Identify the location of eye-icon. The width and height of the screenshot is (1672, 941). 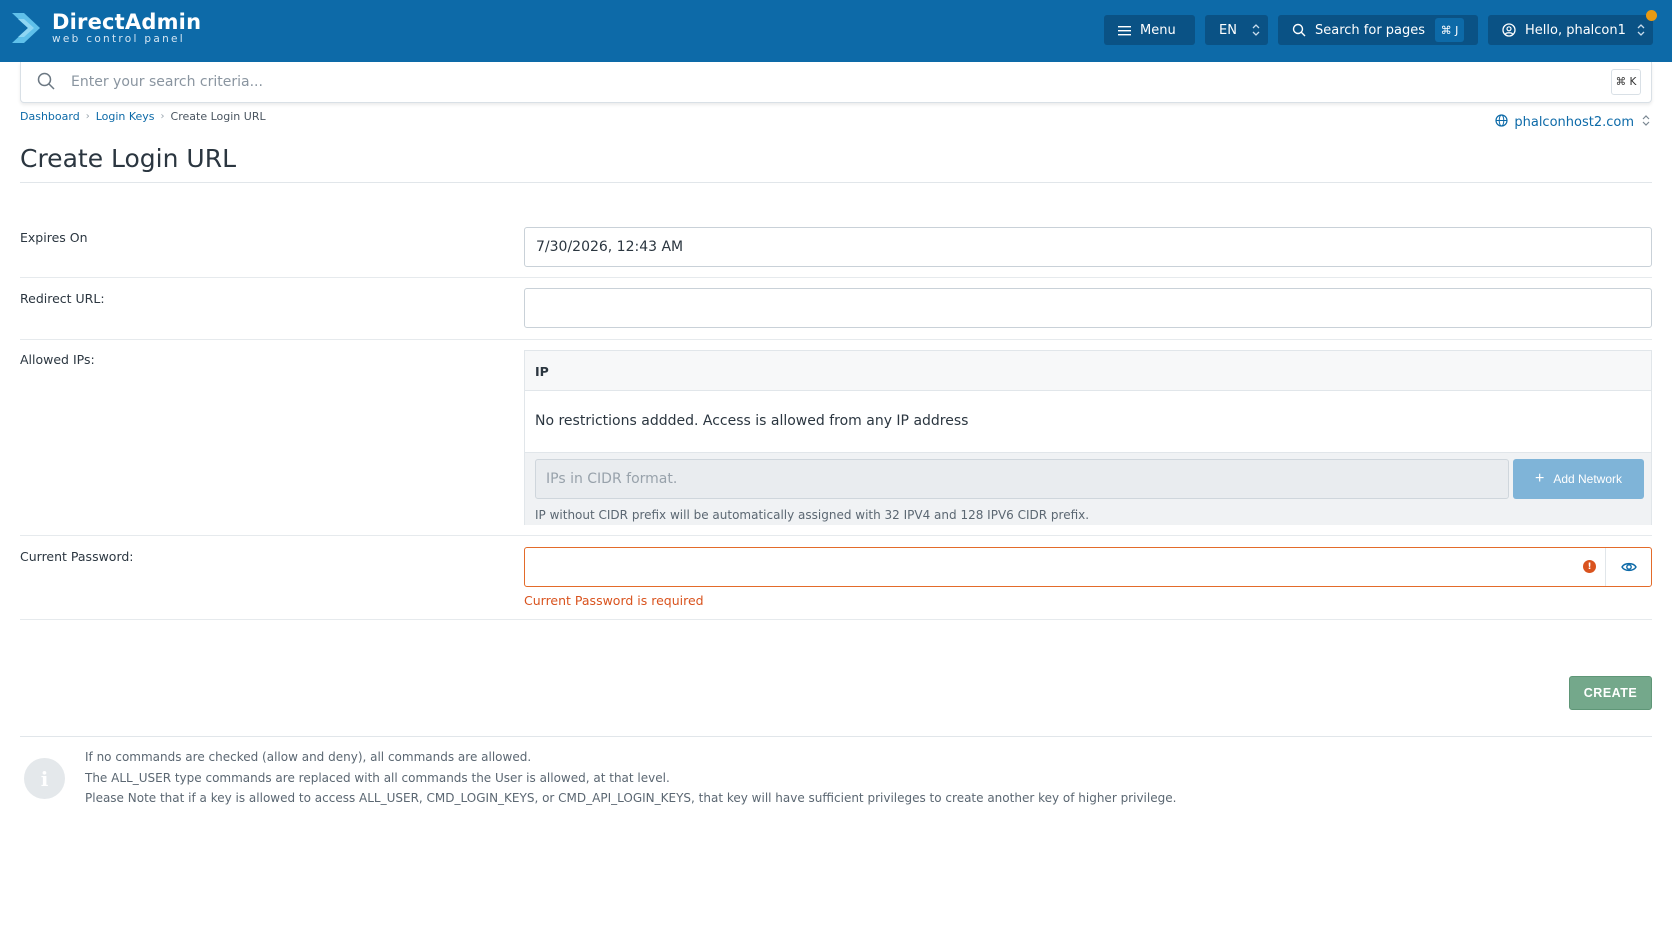
(1628, 567).